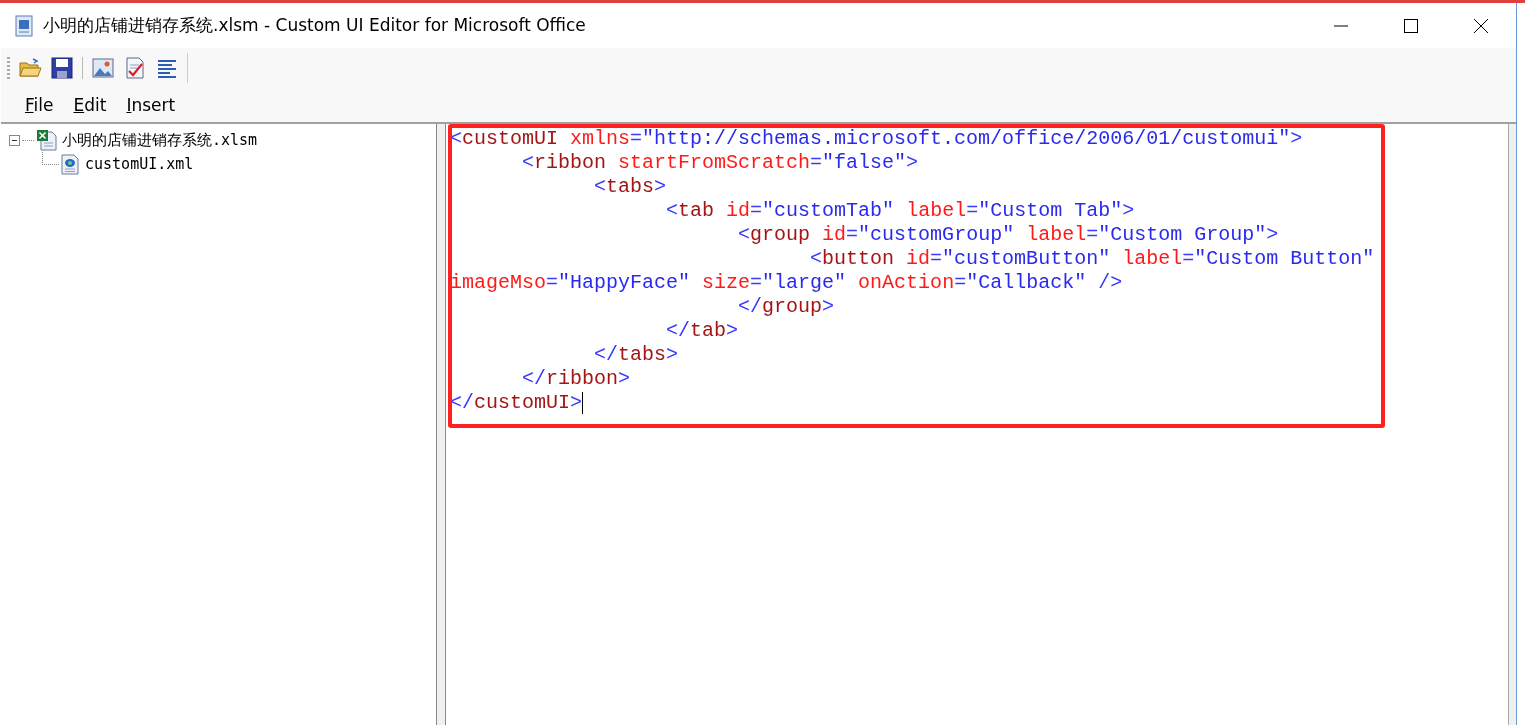 The width and height of the screenshot is (1525, 725). I want to click on collapse-toggle, so click(14, 140).